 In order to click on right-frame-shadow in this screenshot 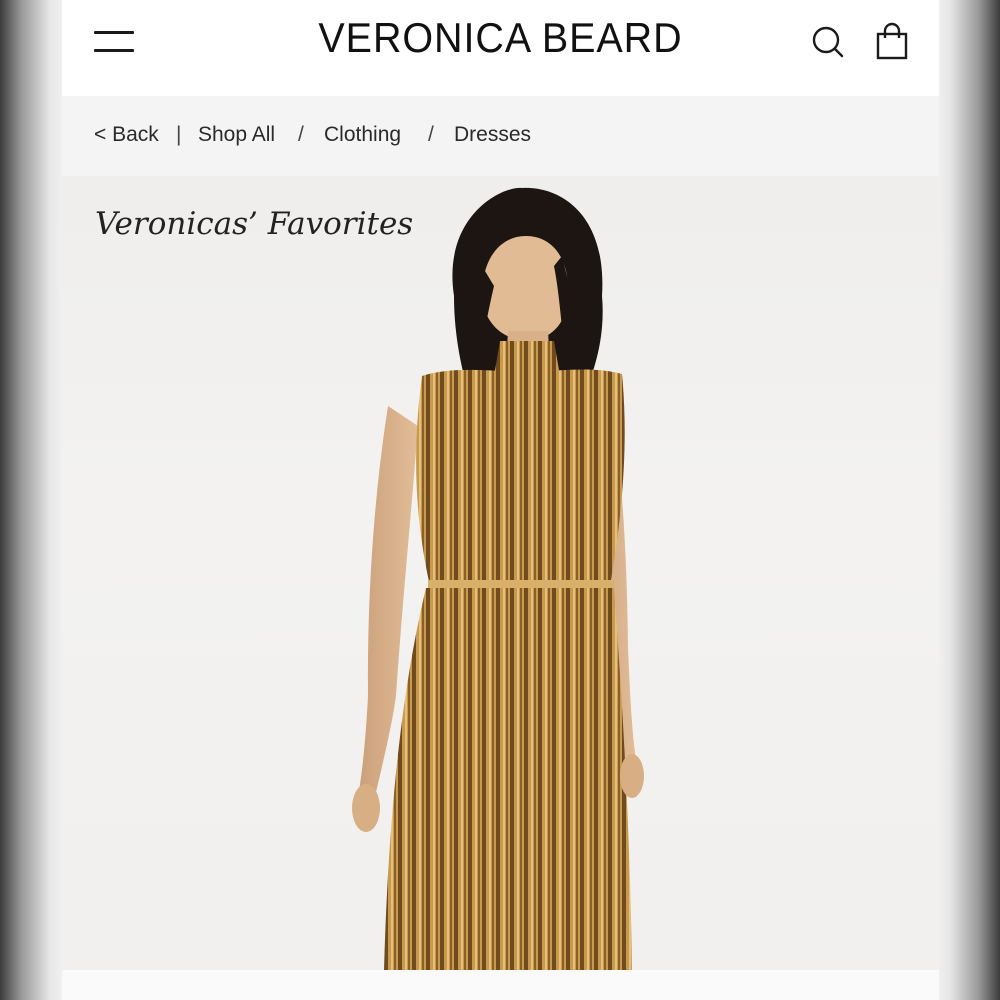, I will do `click(969, 500)`.